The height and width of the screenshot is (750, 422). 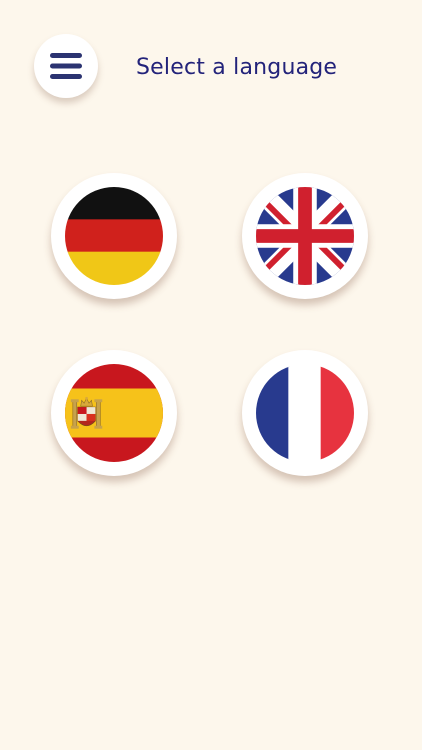 I want to click on language-button-english, so click(x=305, y=236).